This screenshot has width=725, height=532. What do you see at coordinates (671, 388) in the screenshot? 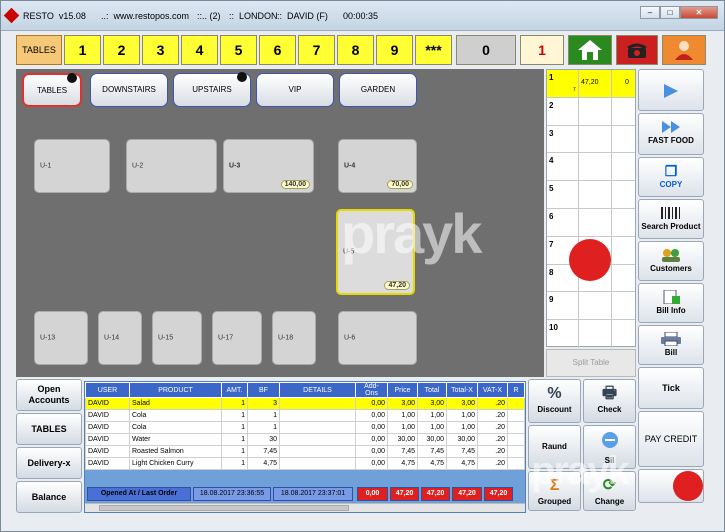
I see `tick-button: Tick` at bounding box center [671, 388].